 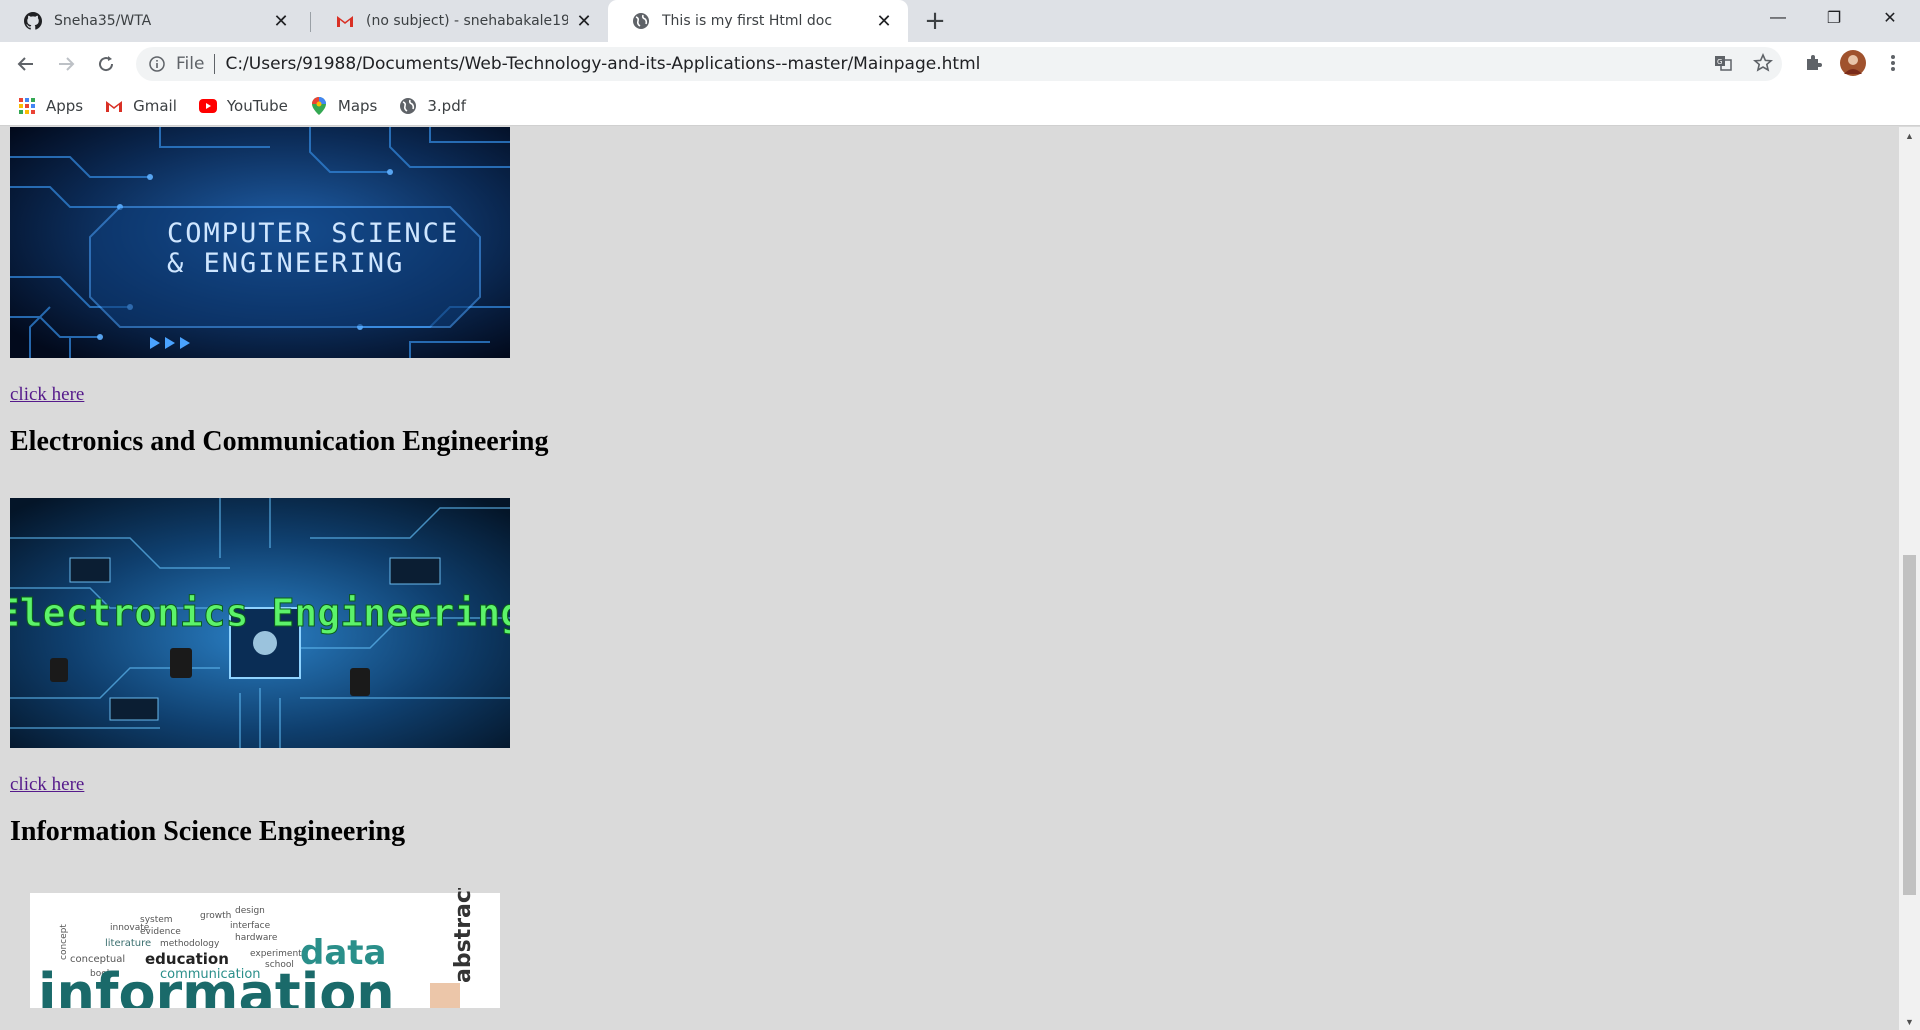 I want to click on extensions-icon, so click(x=1813, y=63).